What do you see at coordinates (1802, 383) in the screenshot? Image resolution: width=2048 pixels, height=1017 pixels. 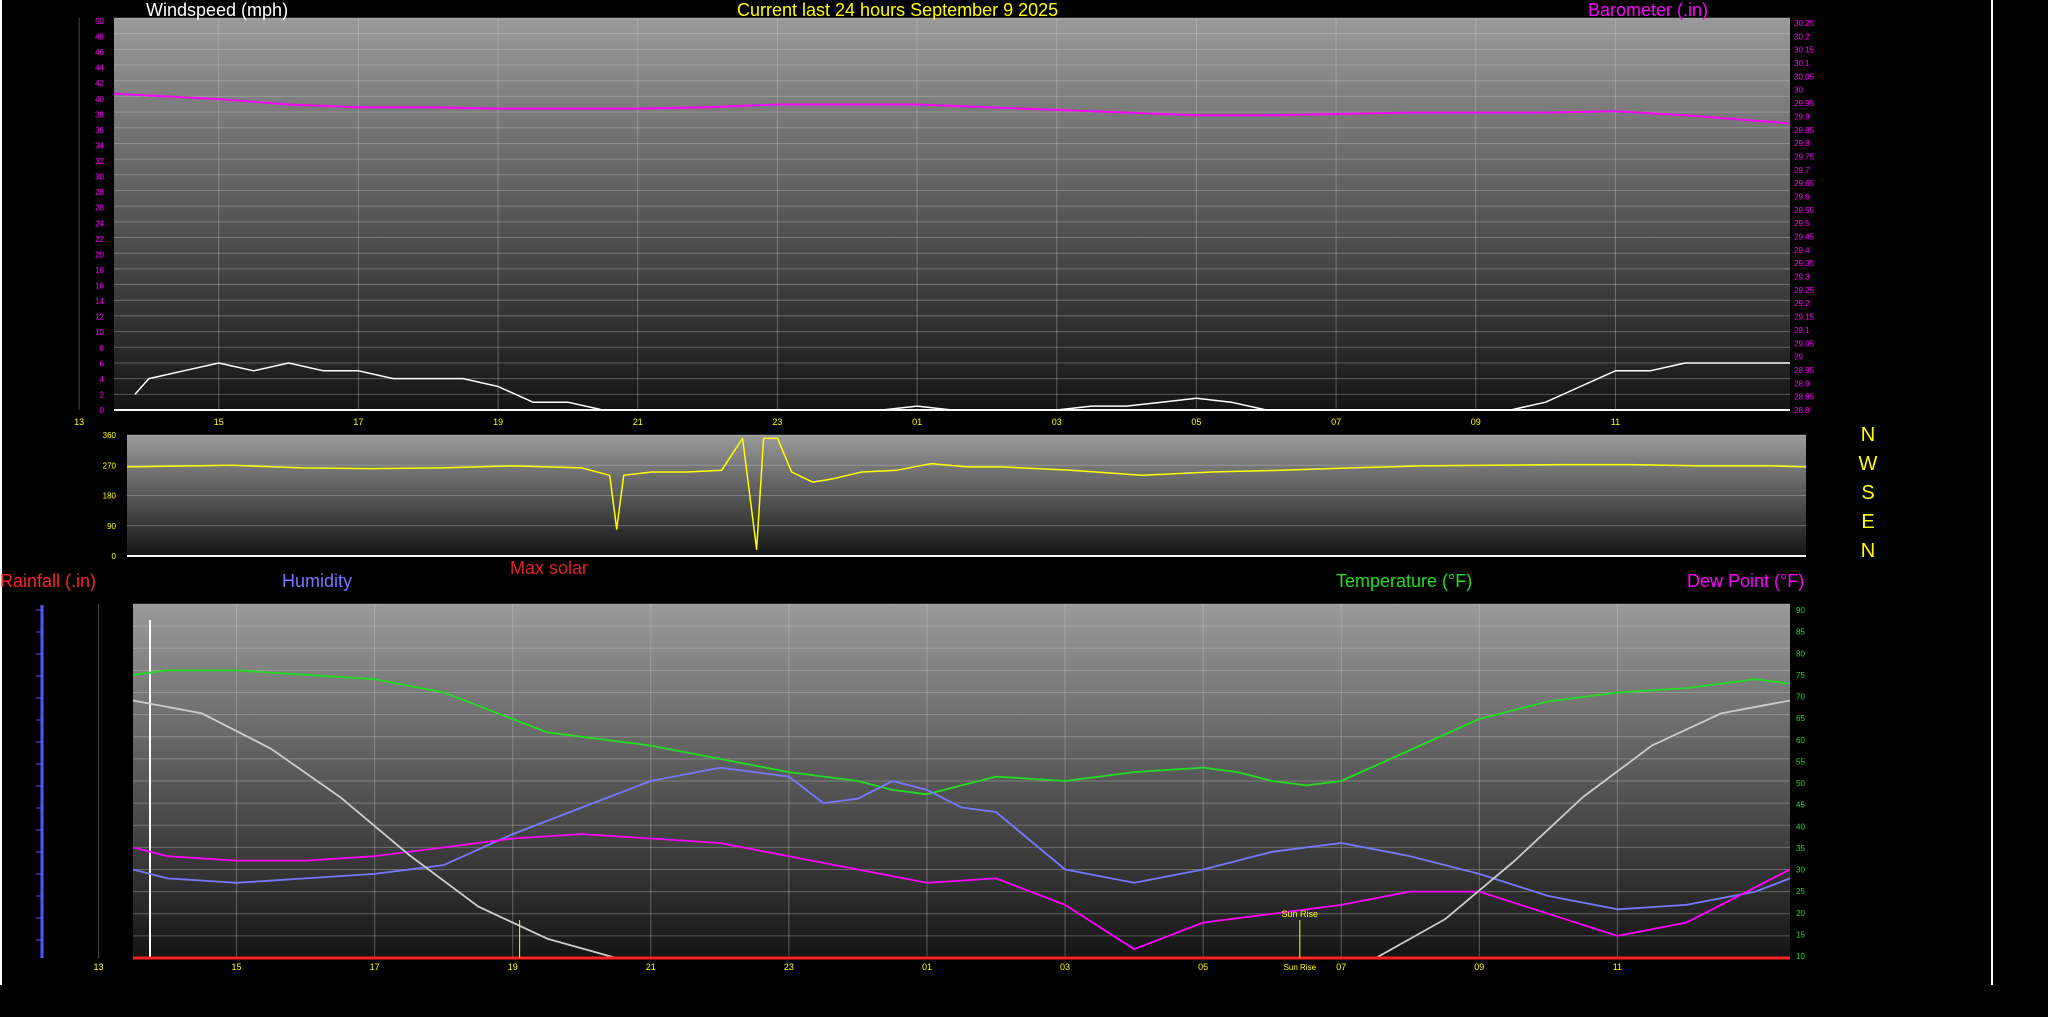 I see `wind-chart-right-y-tick: 28.9` at bounding box center [1802, 383].